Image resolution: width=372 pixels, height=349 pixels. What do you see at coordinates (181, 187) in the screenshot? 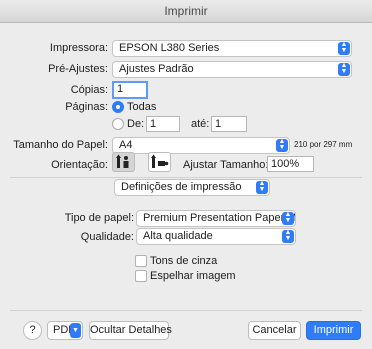
I see `section-menu-value: Definições de impressão` at bounding box center [181, 187].